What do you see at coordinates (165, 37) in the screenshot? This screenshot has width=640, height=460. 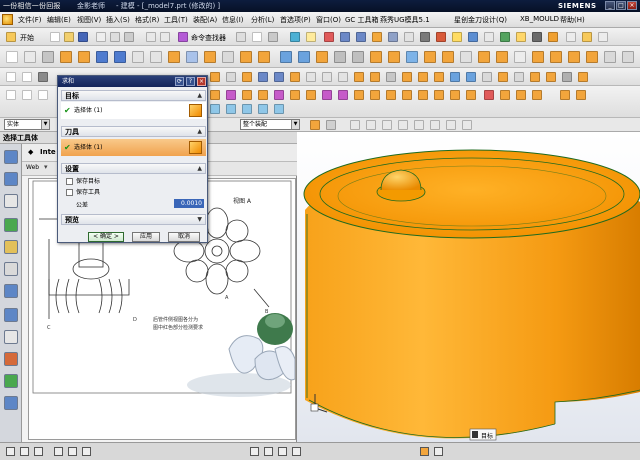 I see `redo-icon` at bounding box center [165, 37].